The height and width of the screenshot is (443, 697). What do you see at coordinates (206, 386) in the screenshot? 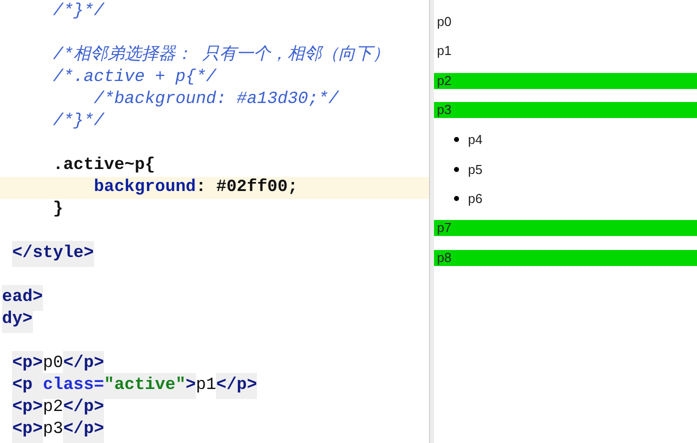
I see `tag-text: p1` at bounding box center [206, 386].